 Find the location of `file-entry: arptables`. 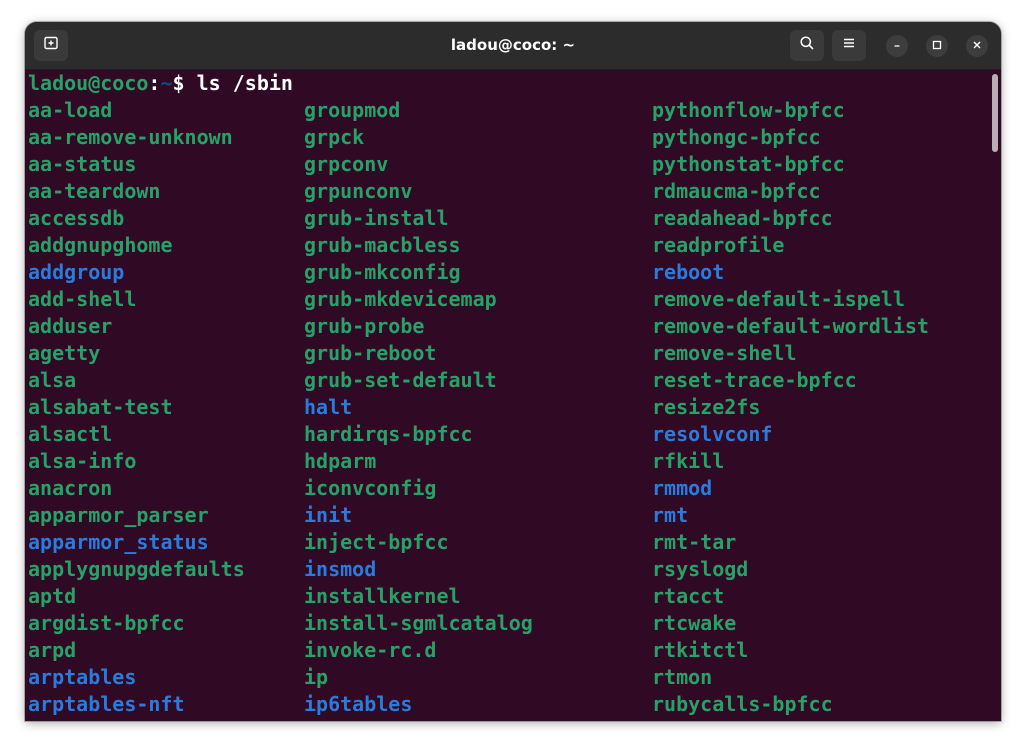

file-entry: arptables is located at coordinates (82, 677).